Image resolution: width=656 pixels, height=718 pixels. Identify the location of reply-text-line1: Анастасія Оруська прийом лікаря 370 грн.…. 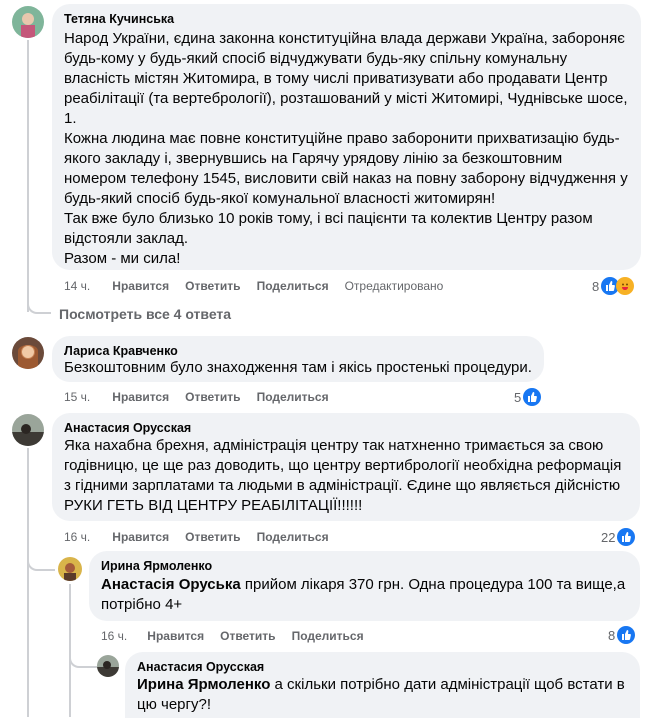
(363, 584).